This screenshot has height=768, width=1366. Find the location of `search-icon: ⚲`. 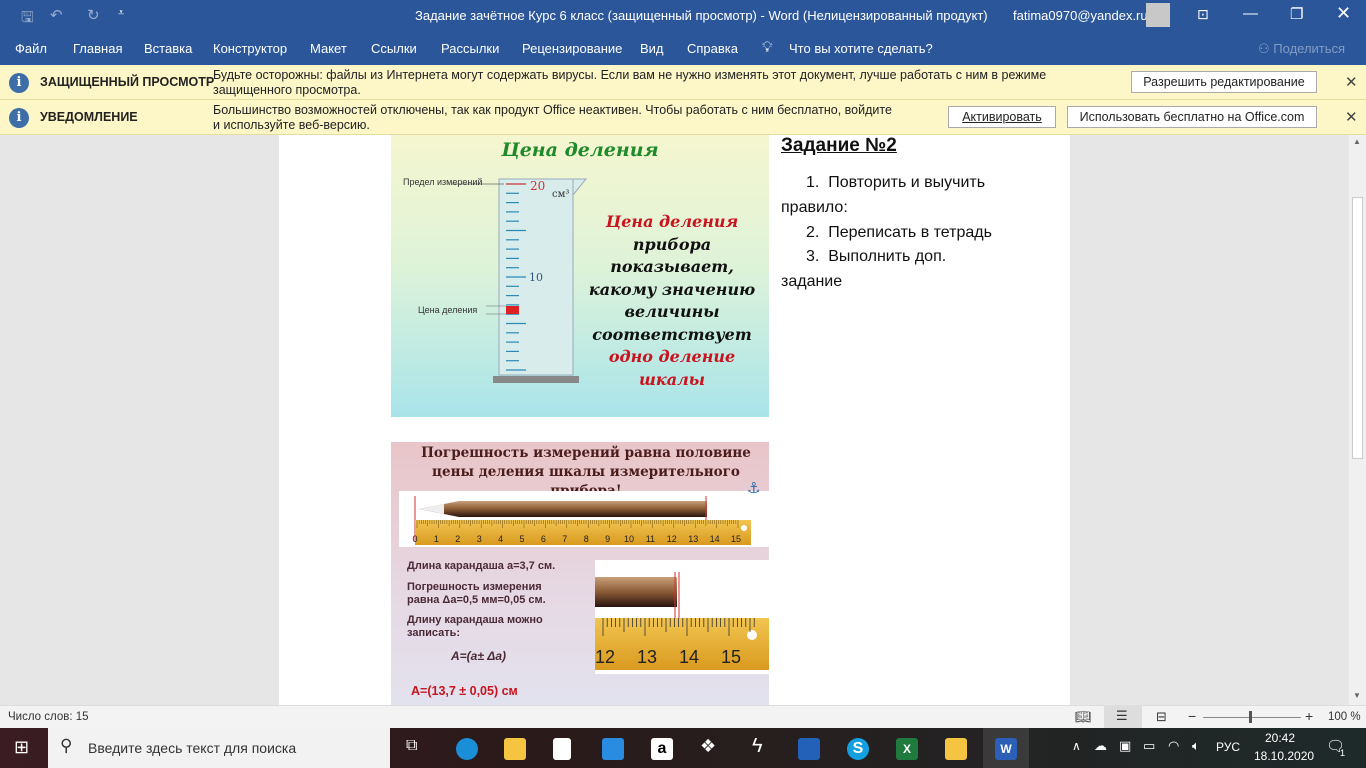

search-icon: ⚲ is located at coordinates (66, 745).